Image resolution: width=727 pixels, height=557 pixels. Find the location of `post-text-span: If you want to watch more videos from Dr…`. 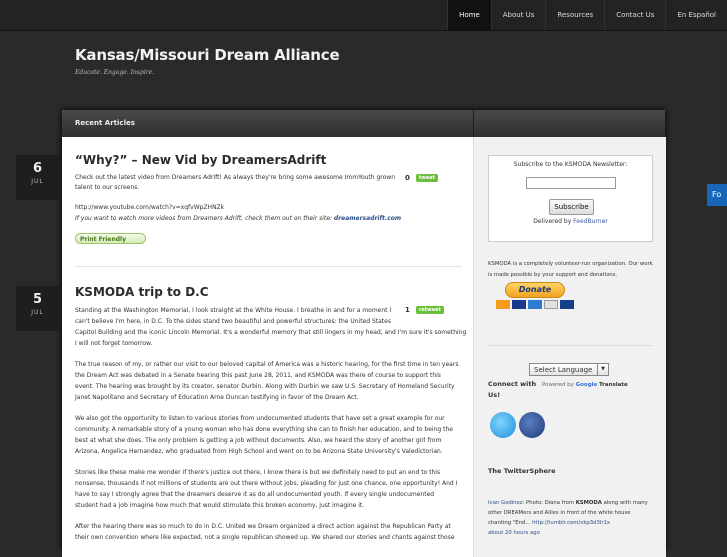

post-text-span: If you want to watch more videos from Dr… is located at coordinates (204, 218).